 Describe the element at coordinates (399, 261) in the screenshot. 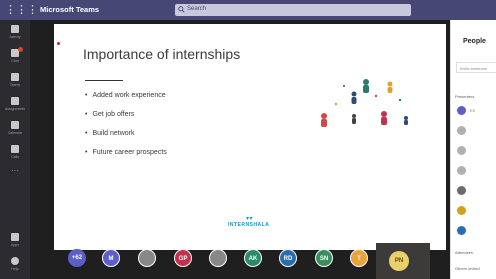

I see `active-speaker-avatar: PN` at that location.